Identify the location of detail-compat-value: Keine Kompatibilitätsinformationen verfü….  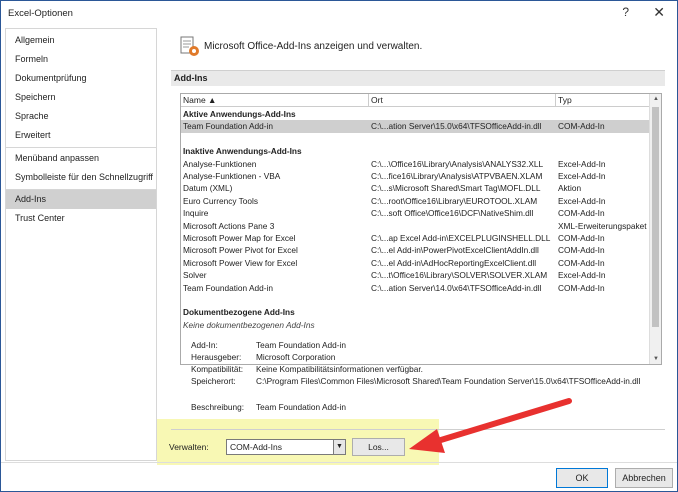
(339, 369).